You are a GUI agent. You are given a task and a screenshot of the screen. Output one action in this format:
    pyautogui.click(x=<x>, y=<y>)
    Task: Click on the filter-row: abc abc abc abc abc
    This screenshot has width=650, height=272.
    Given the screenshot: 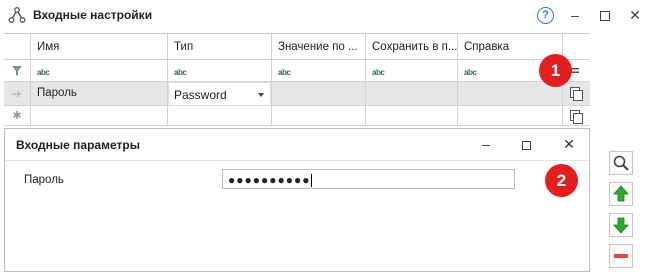 What is the action you would take?
    pyautogui.click(x=297, y=71)
    